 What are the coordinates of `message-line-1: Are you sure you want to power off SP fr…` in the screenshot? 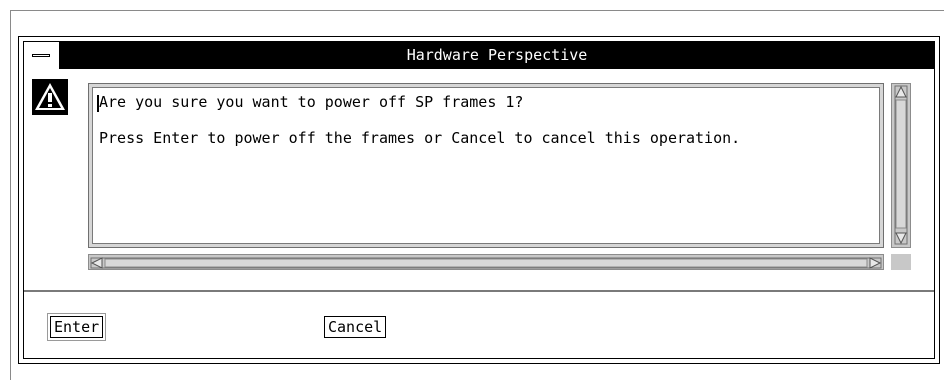 It's located at (311, 102).